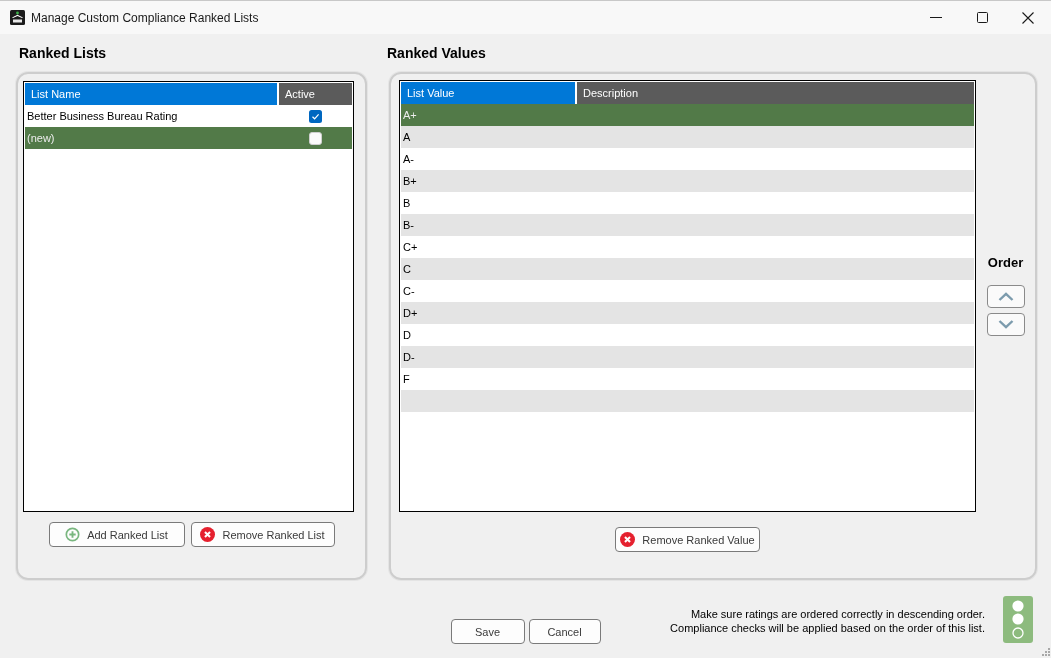 This screenshot has width=1051, height=658. I want to click on close-icon, so click(1028, 17).